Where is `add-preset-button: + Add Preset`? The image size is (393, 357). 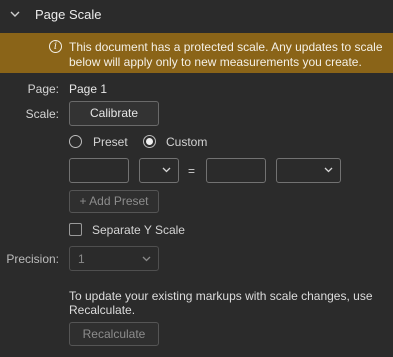
add-preset-button: + Add Preset is located at coordinates (114, 201).